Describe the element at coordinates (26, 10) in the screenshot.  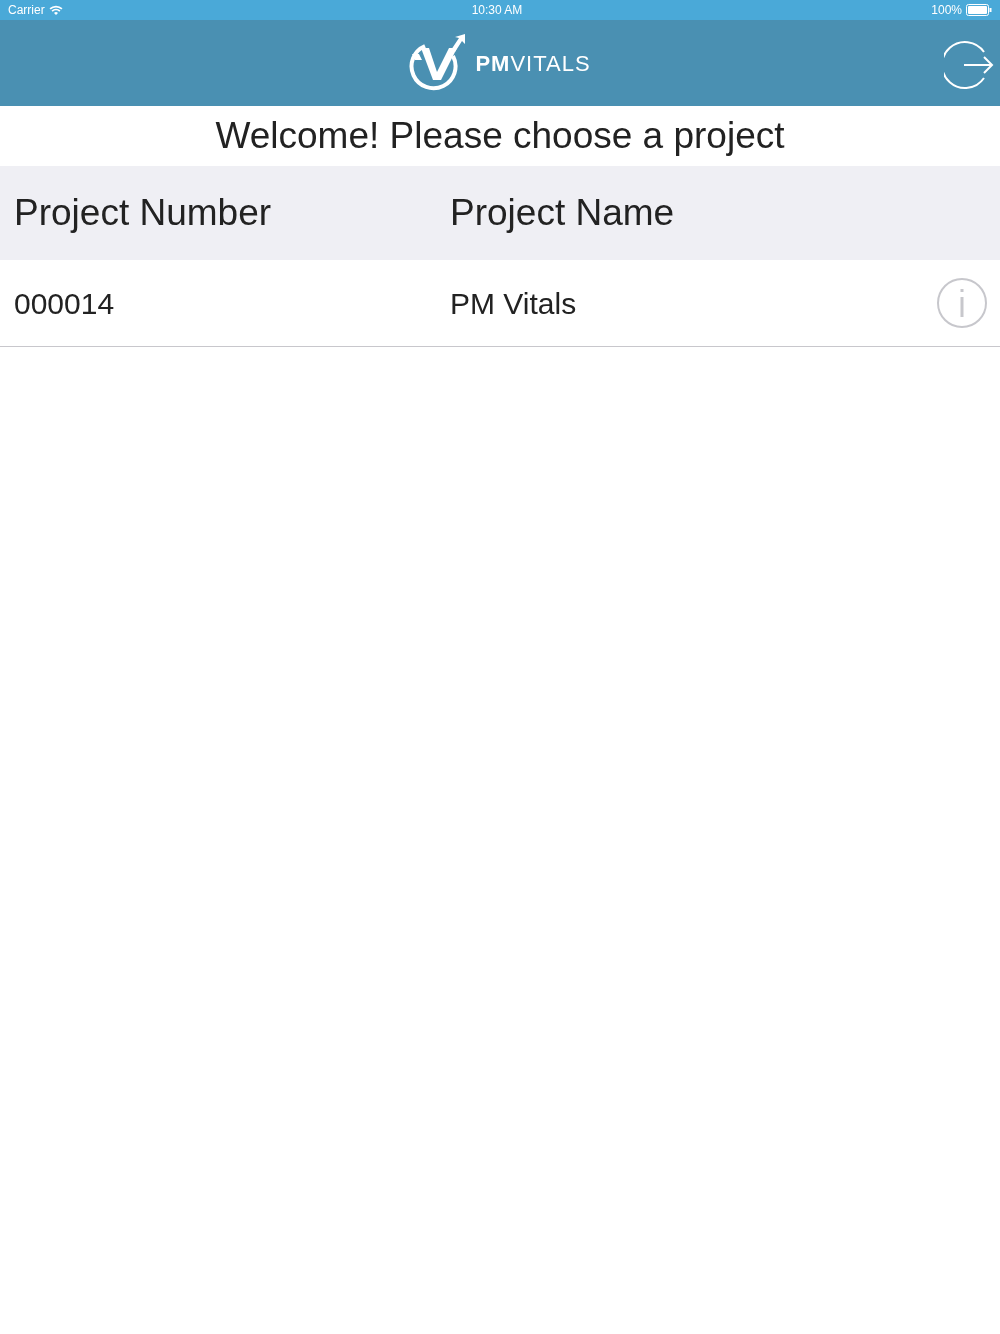
I see `carrier-label: Carrier` at that location.